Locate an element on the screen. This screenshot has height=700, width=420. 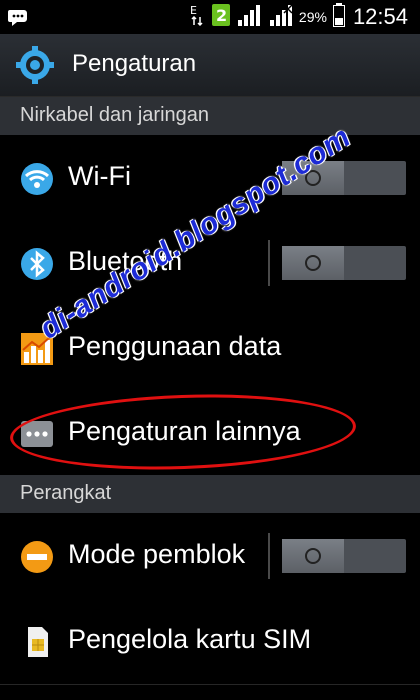
section-header-wireless: Nirkabel dan jaringan is located at coordinates (210, 116).